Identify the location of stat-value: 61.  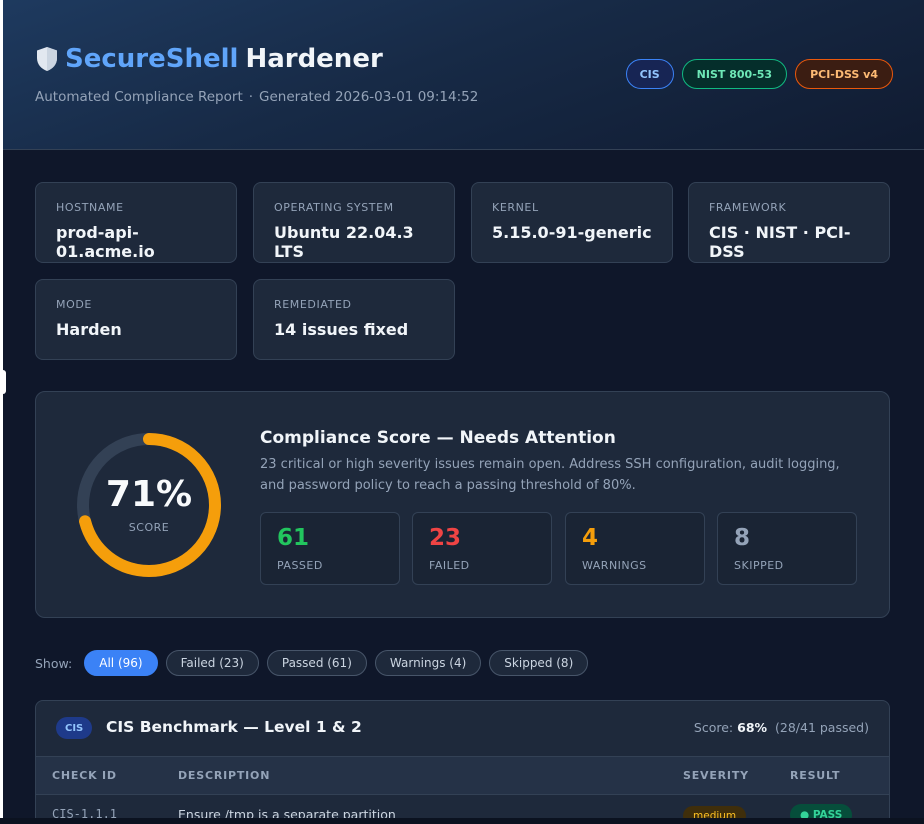
(293, 538).